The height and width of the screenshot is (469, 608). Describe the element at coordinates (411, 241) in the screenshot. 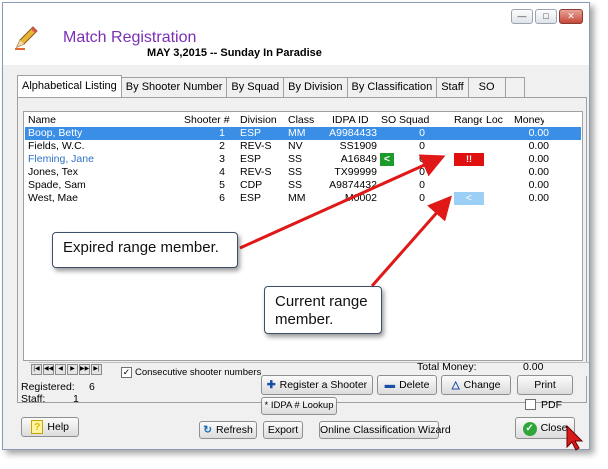

I see `current-arrow` at that location.